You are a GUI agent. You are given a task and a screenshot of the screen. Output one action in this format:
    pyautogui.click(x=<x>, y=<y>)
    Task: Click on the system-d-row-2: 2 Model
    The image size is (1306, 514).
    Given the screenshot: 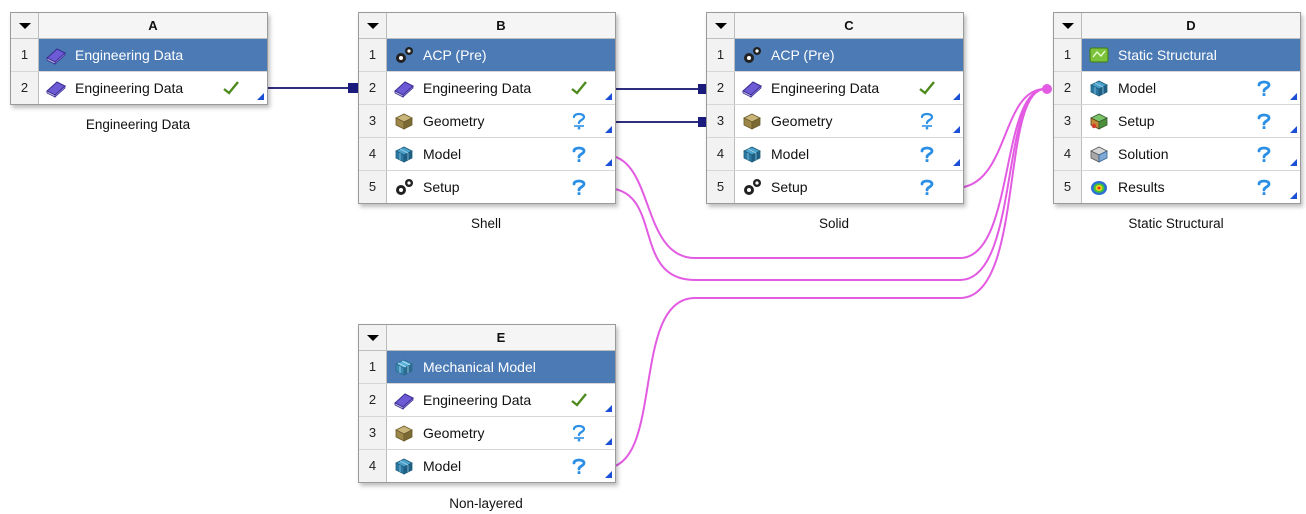 What is the action you would take?
    pyautogui.click(x=1177, y=88)
    